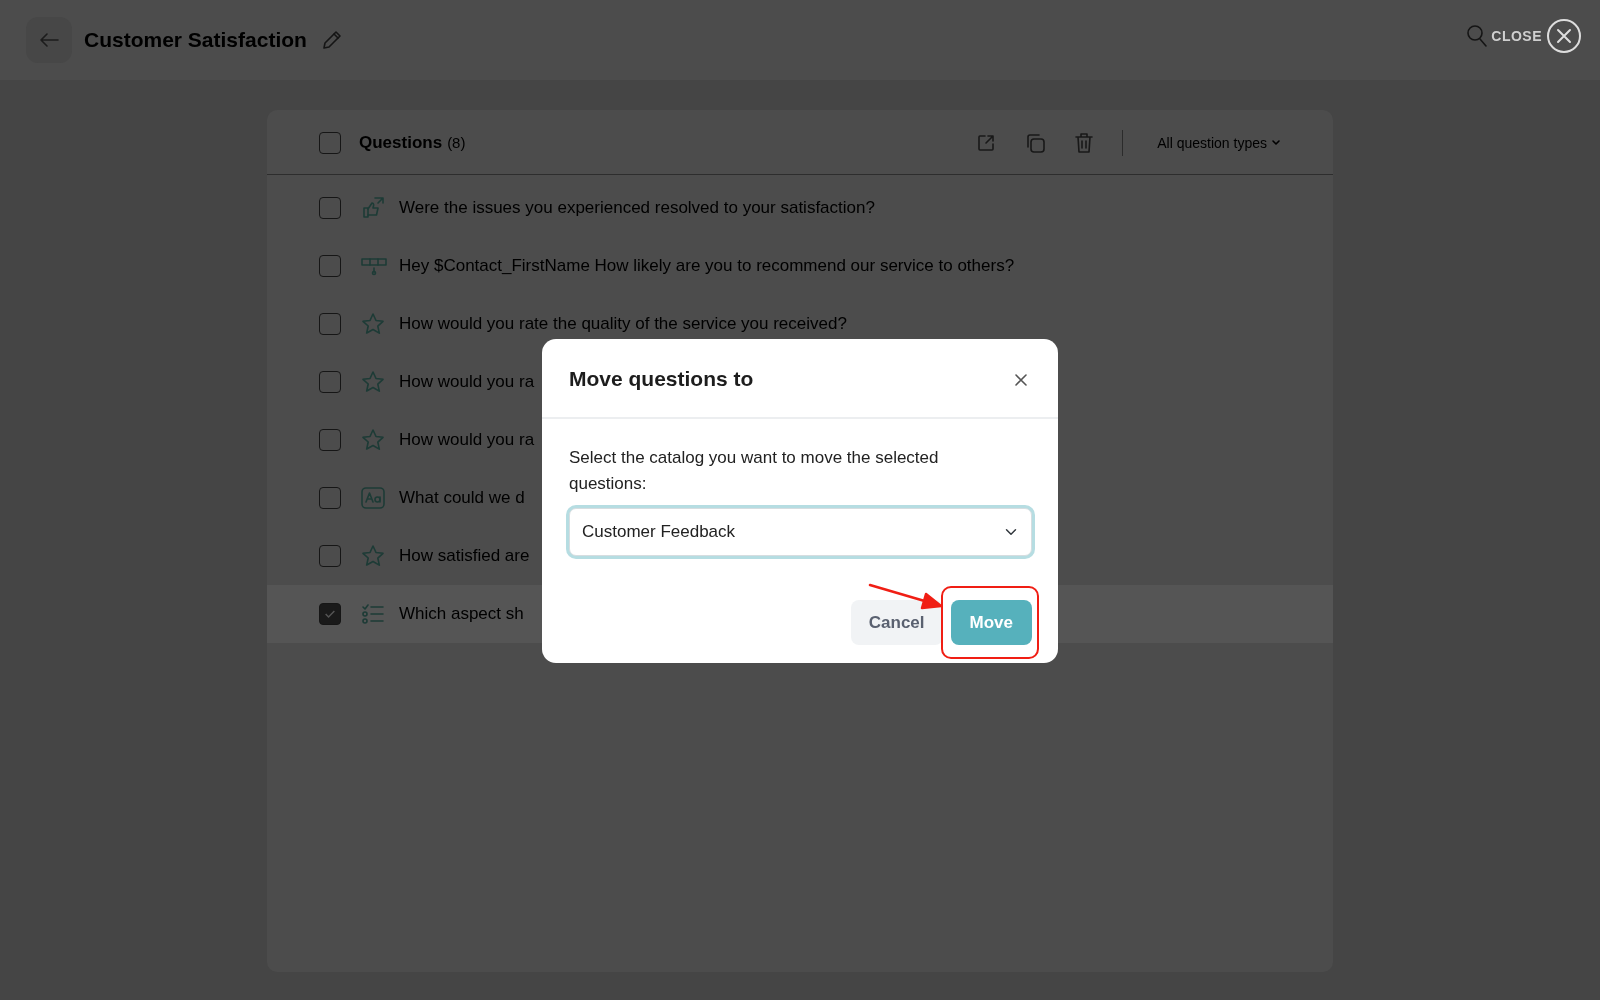  I want to click on close-label: CLOSE, so click(1516, 36).